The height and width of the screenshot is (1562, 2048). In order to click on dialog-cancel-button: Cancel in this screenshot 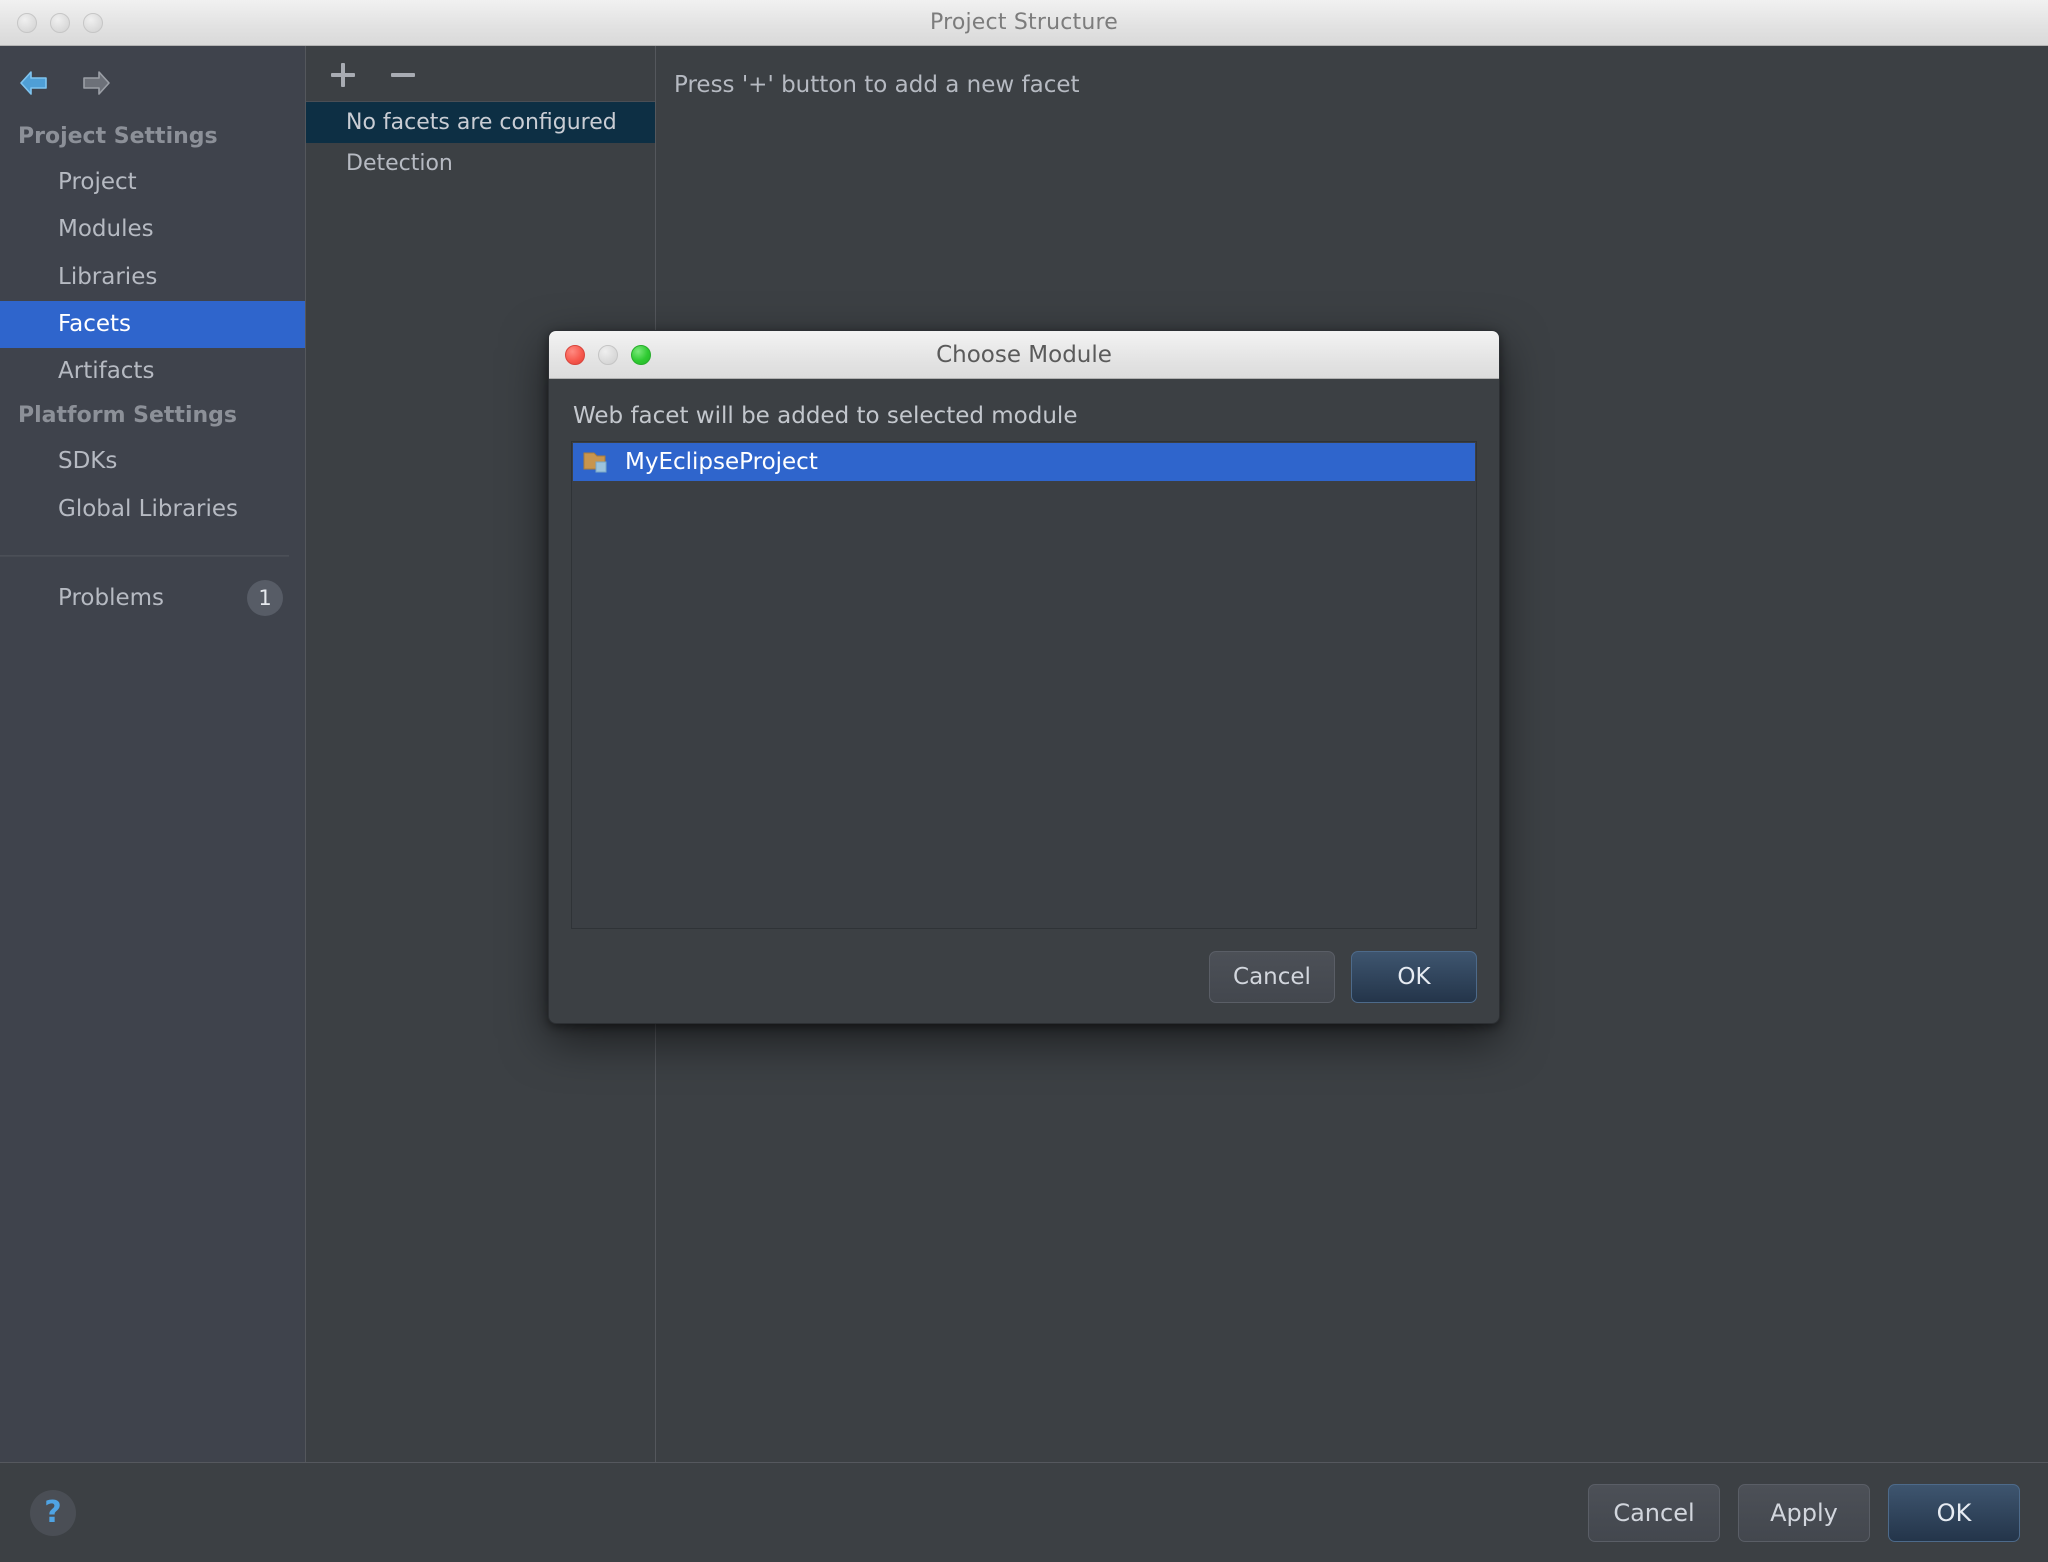, I will do `click(1272, 977)`.